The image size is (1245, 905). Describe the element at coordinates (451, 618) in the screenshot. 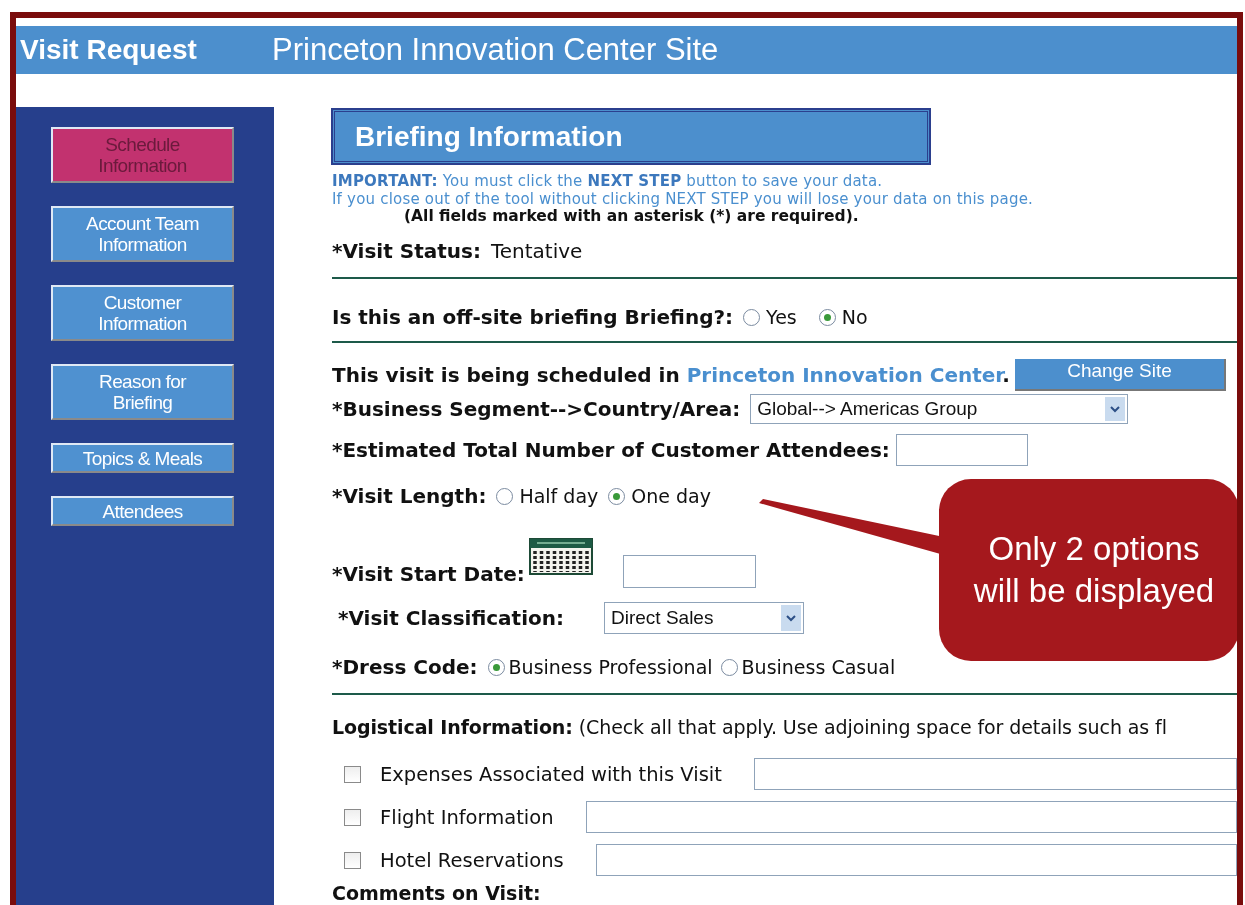

I see `field-label: *Visit Classification:` at that location.